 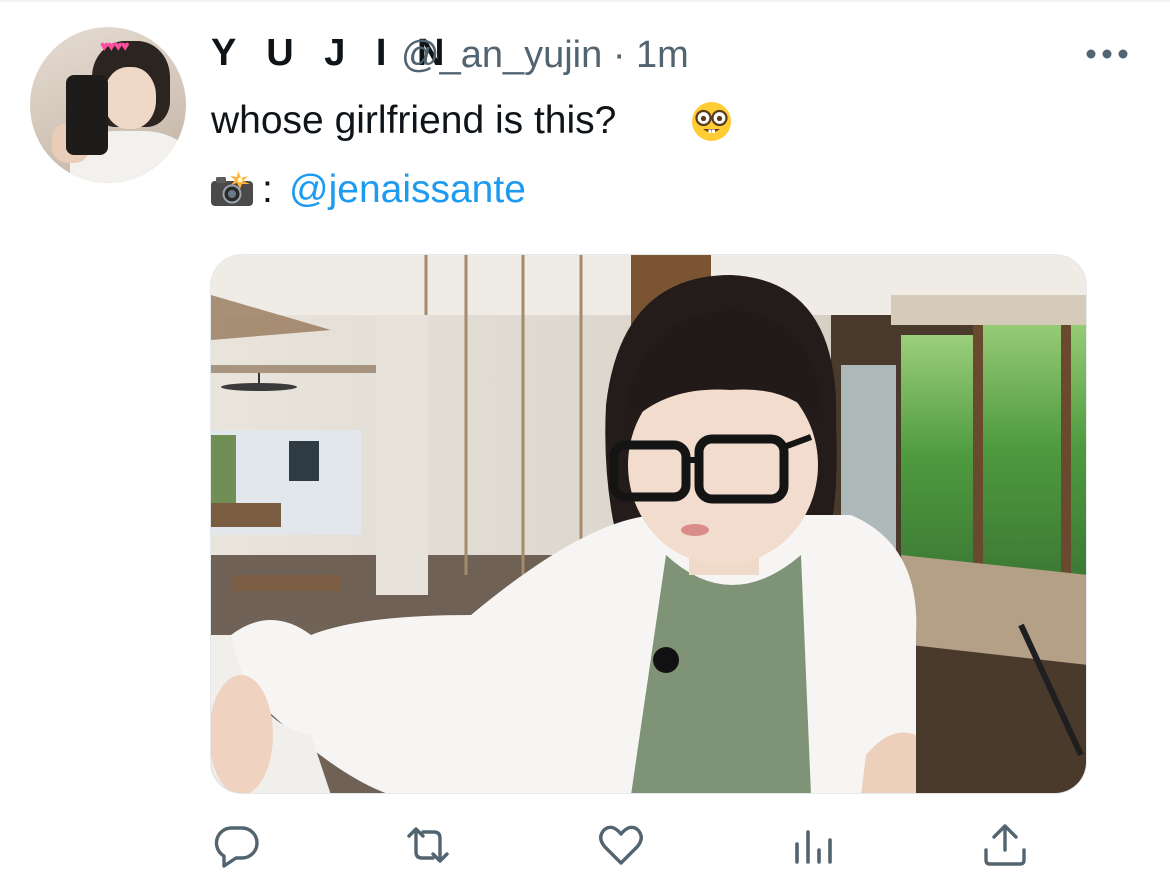 What do you see at coordinates (232, 189) in the screenshot?
I see `camera-flash-icon` at bounding box center [232, 189].